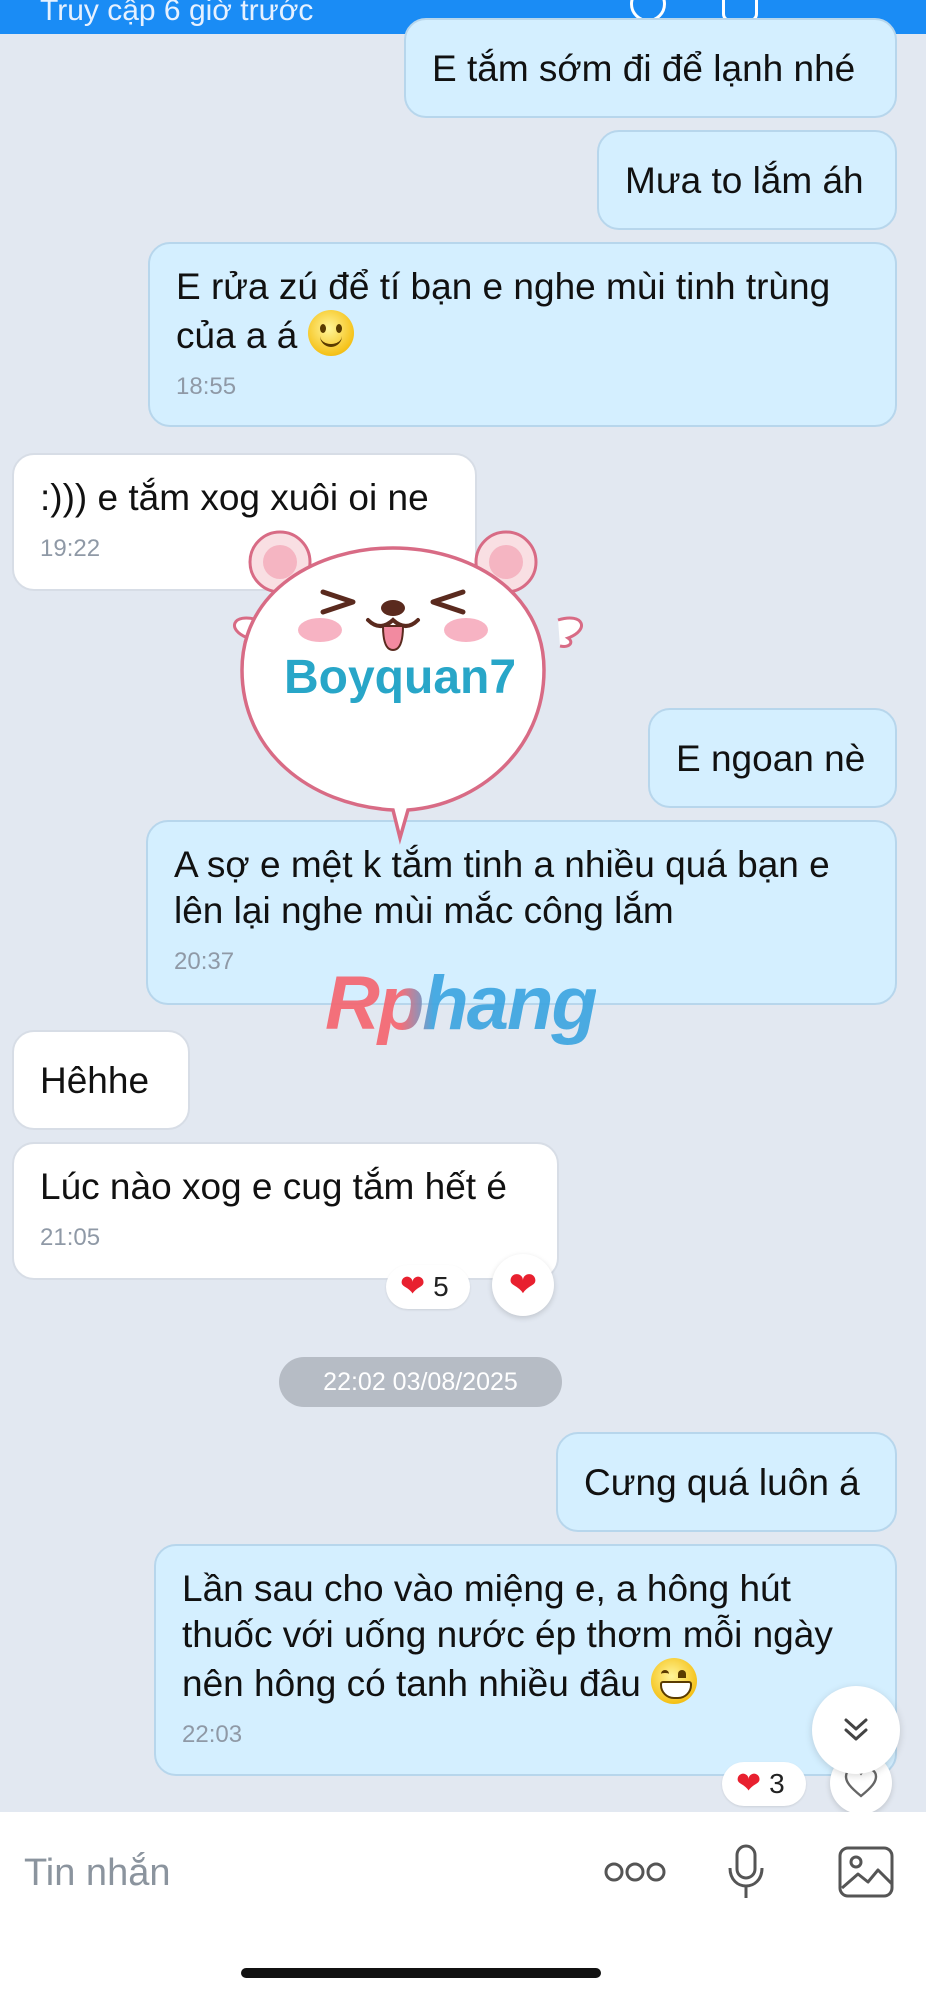 Image resolution: width=926 pixels, height=2000 pixels. What do you see at coordinates (177, 13) in the screenshot?
I see `last-seen-status: Truy cập 6 giờ trước` at bounding box center [177, 13].